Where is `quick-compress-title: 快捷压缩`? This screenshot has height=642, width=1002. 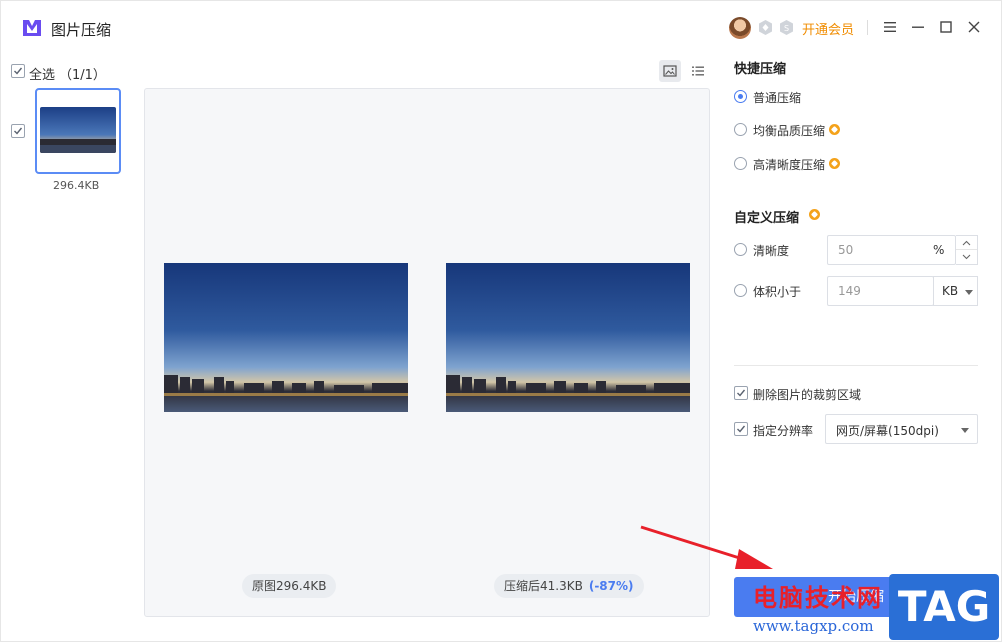
quick-compress-title: 快捷压缩 is located at coordinates (760, 69).